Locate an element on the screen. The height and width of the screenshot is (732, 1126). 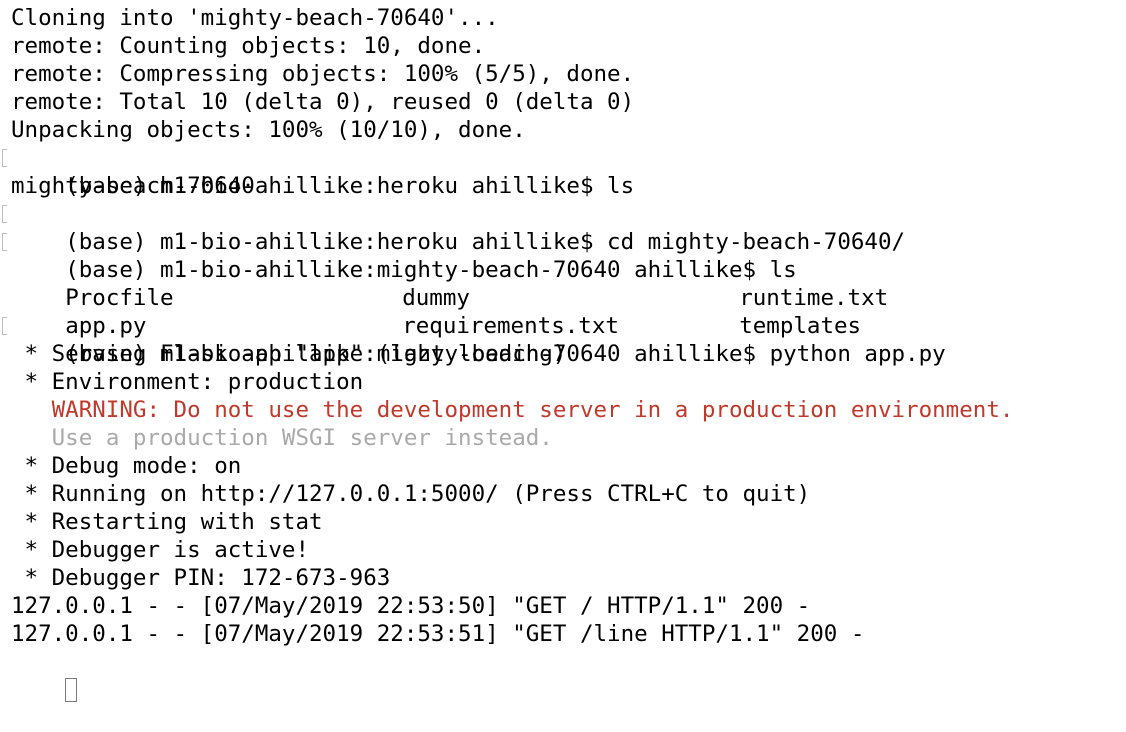
output-line: * Environment: production is located at coordinates (187, 382).